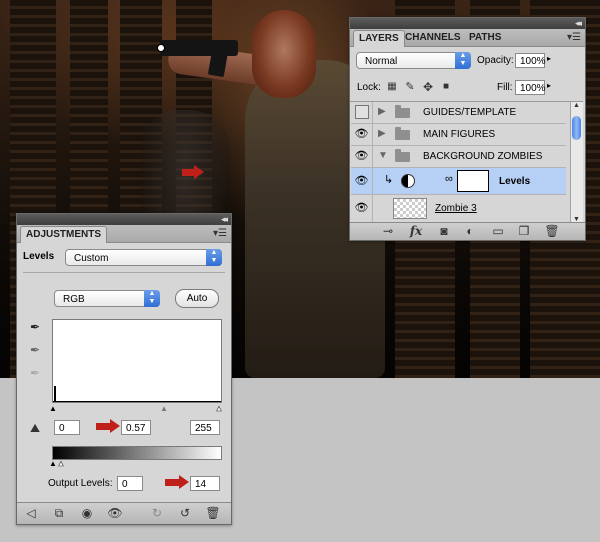 Image resolution: width=600 pixels, height=542 pixels. Describe the element at coordinates (515, 181) in the screenshot. I see `layer-name: Levels` at that location.